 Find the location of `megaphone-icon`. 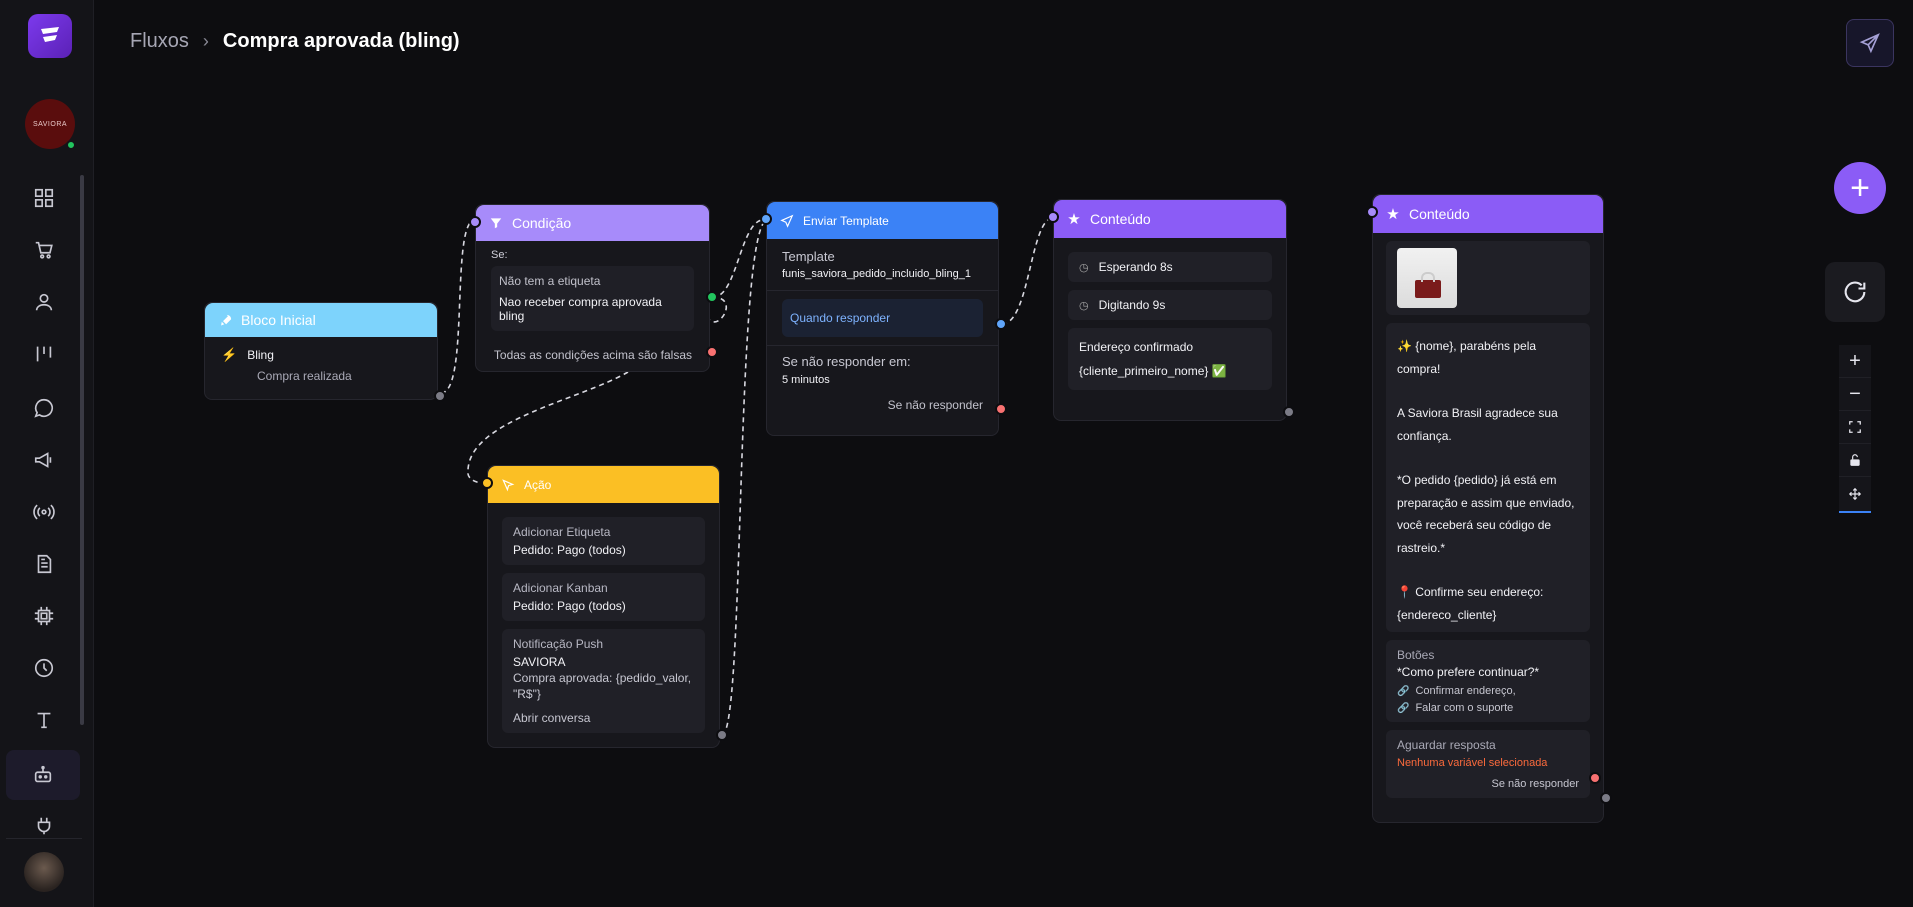

megaphone-icon is located at coordinates (44, 460).